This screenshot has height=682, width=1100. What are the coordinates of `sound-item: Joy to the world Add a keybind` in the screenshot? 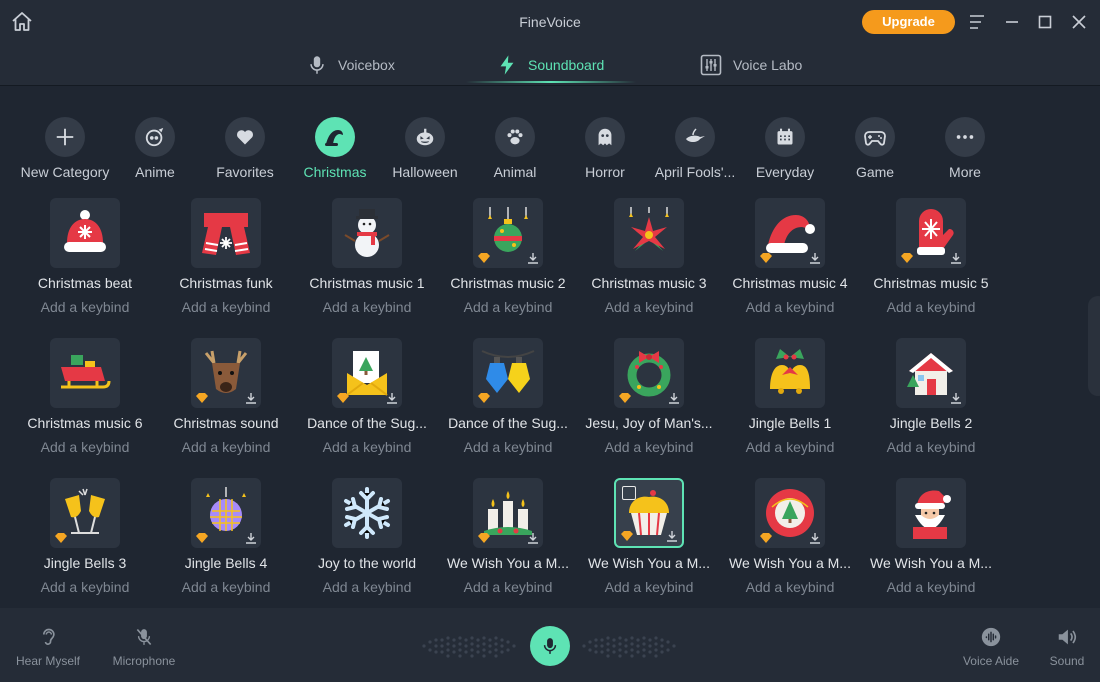 It's located at (367, 536).